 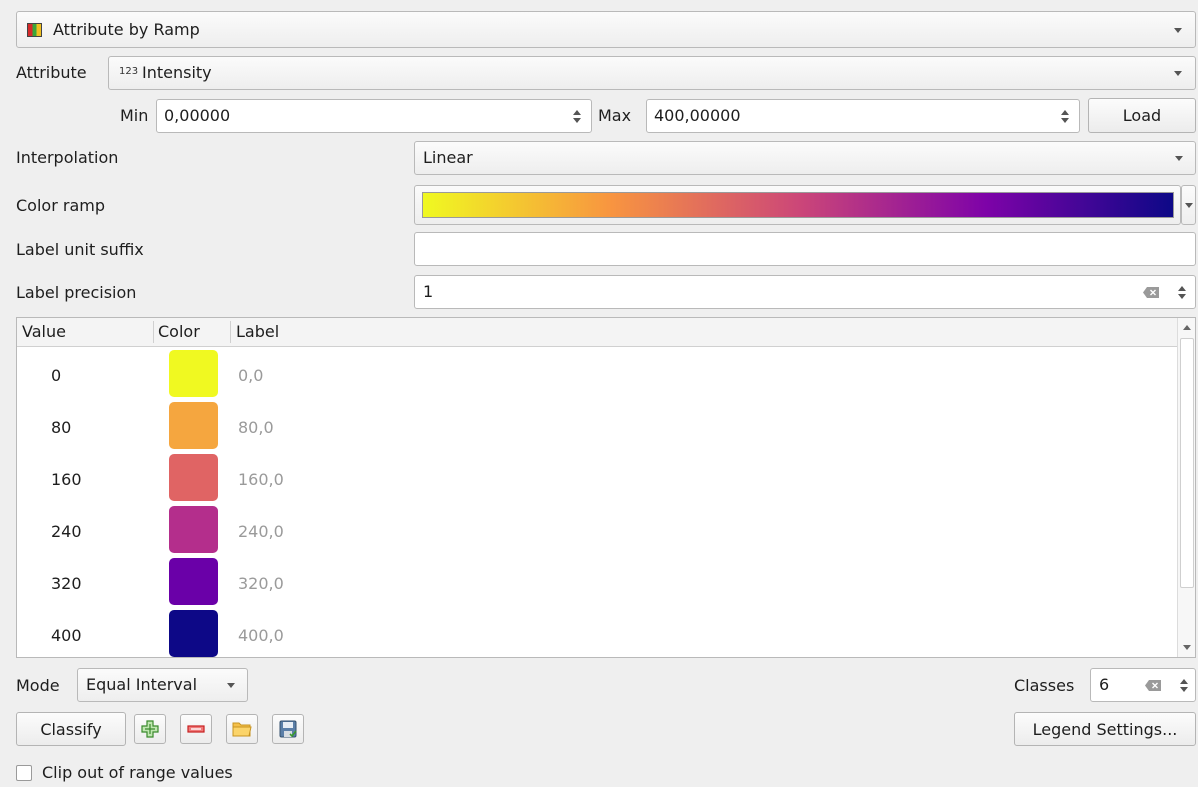 I want to click on classes-value: 6, so click(x=1104, y=684).